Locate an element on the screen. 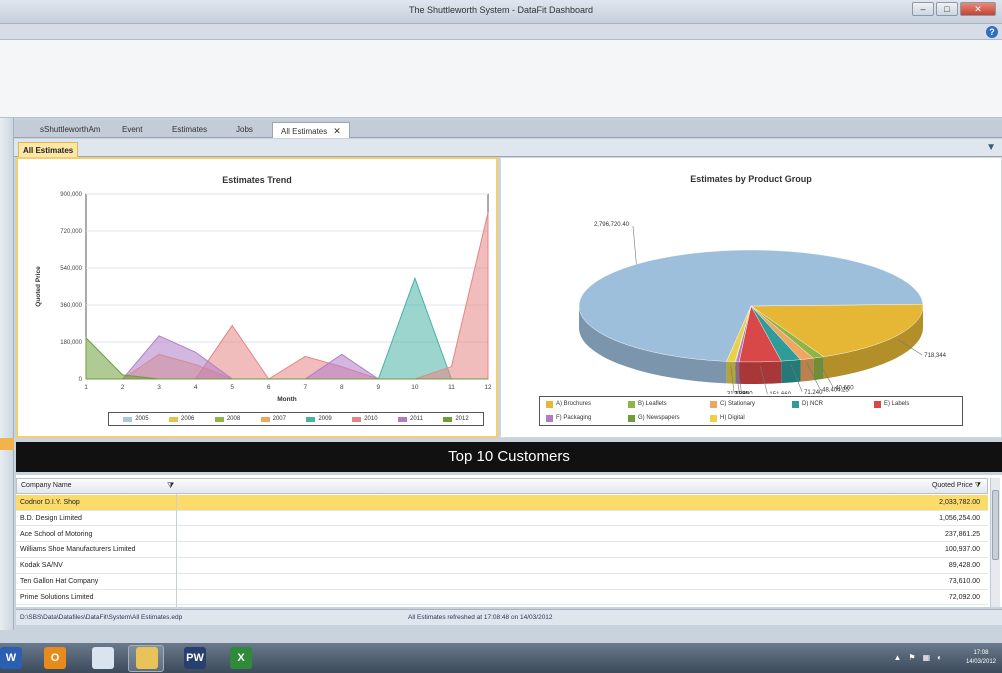 Image resolution: width=1002 pixels, height=673 pixels. y-tick-label: 900,000 is located at coordinates (71, 195).